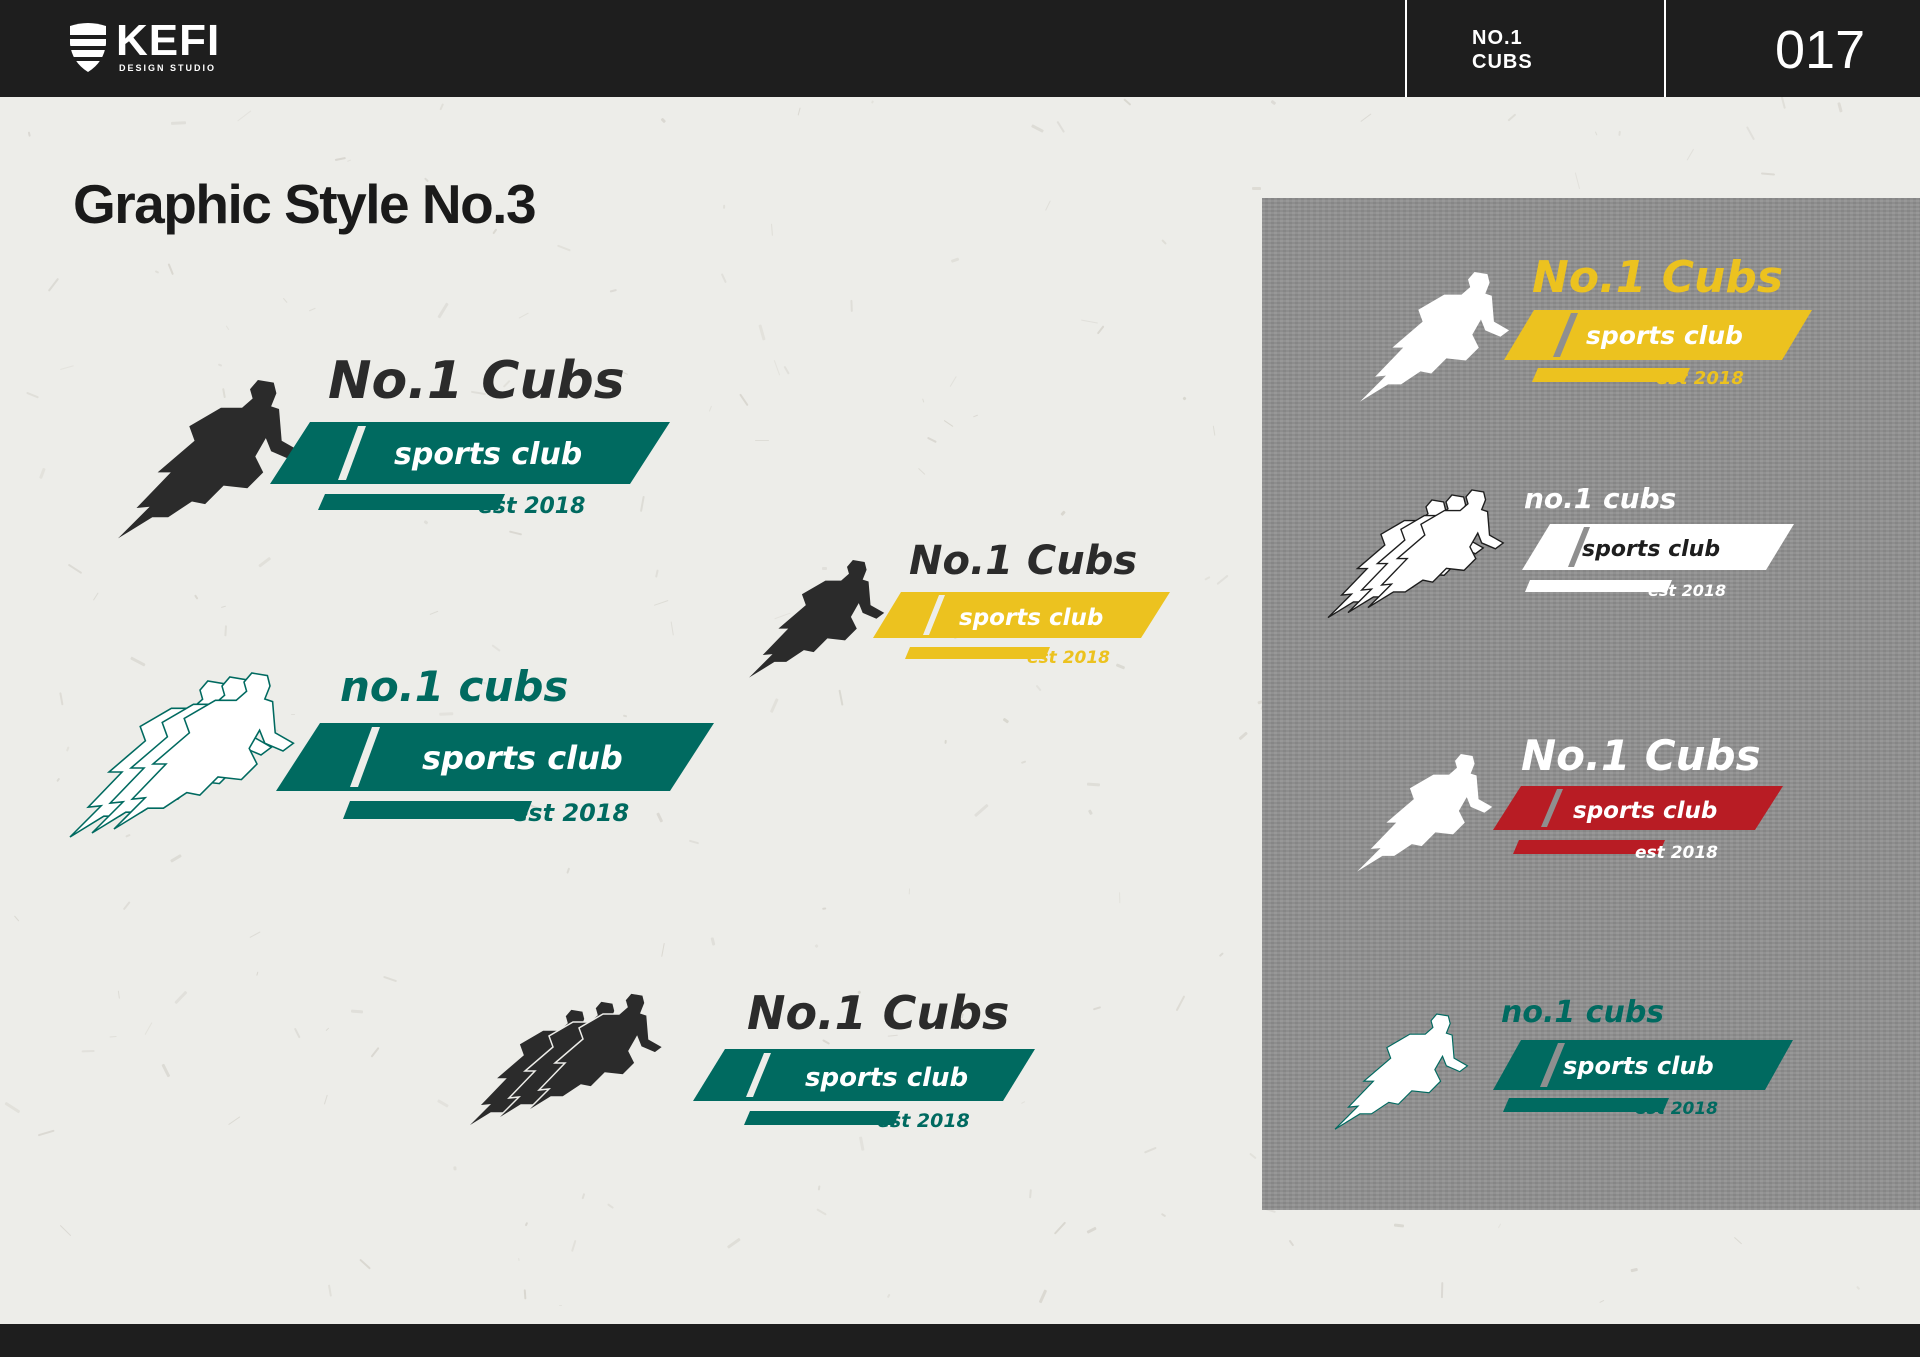  I want to click on logo-variant-3: no.1 cubs sports club est 2018, so click(394, 753).